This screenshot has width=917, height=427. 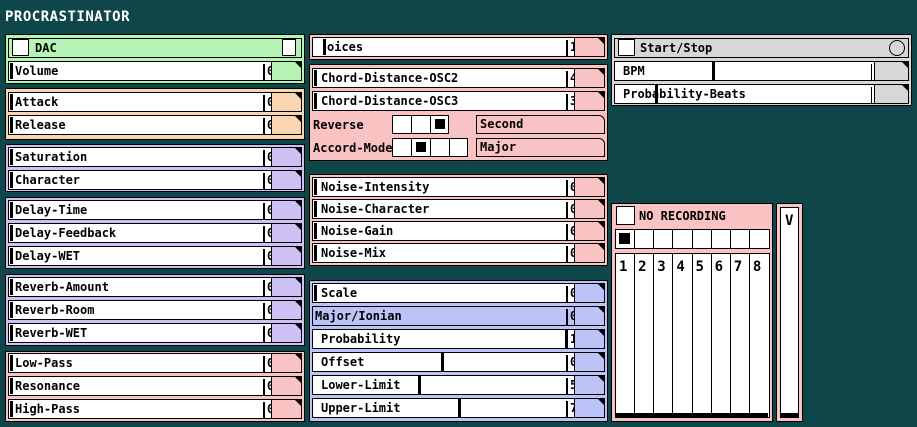 I want to click on step-column-1: 1, so click(x=626, y=335).